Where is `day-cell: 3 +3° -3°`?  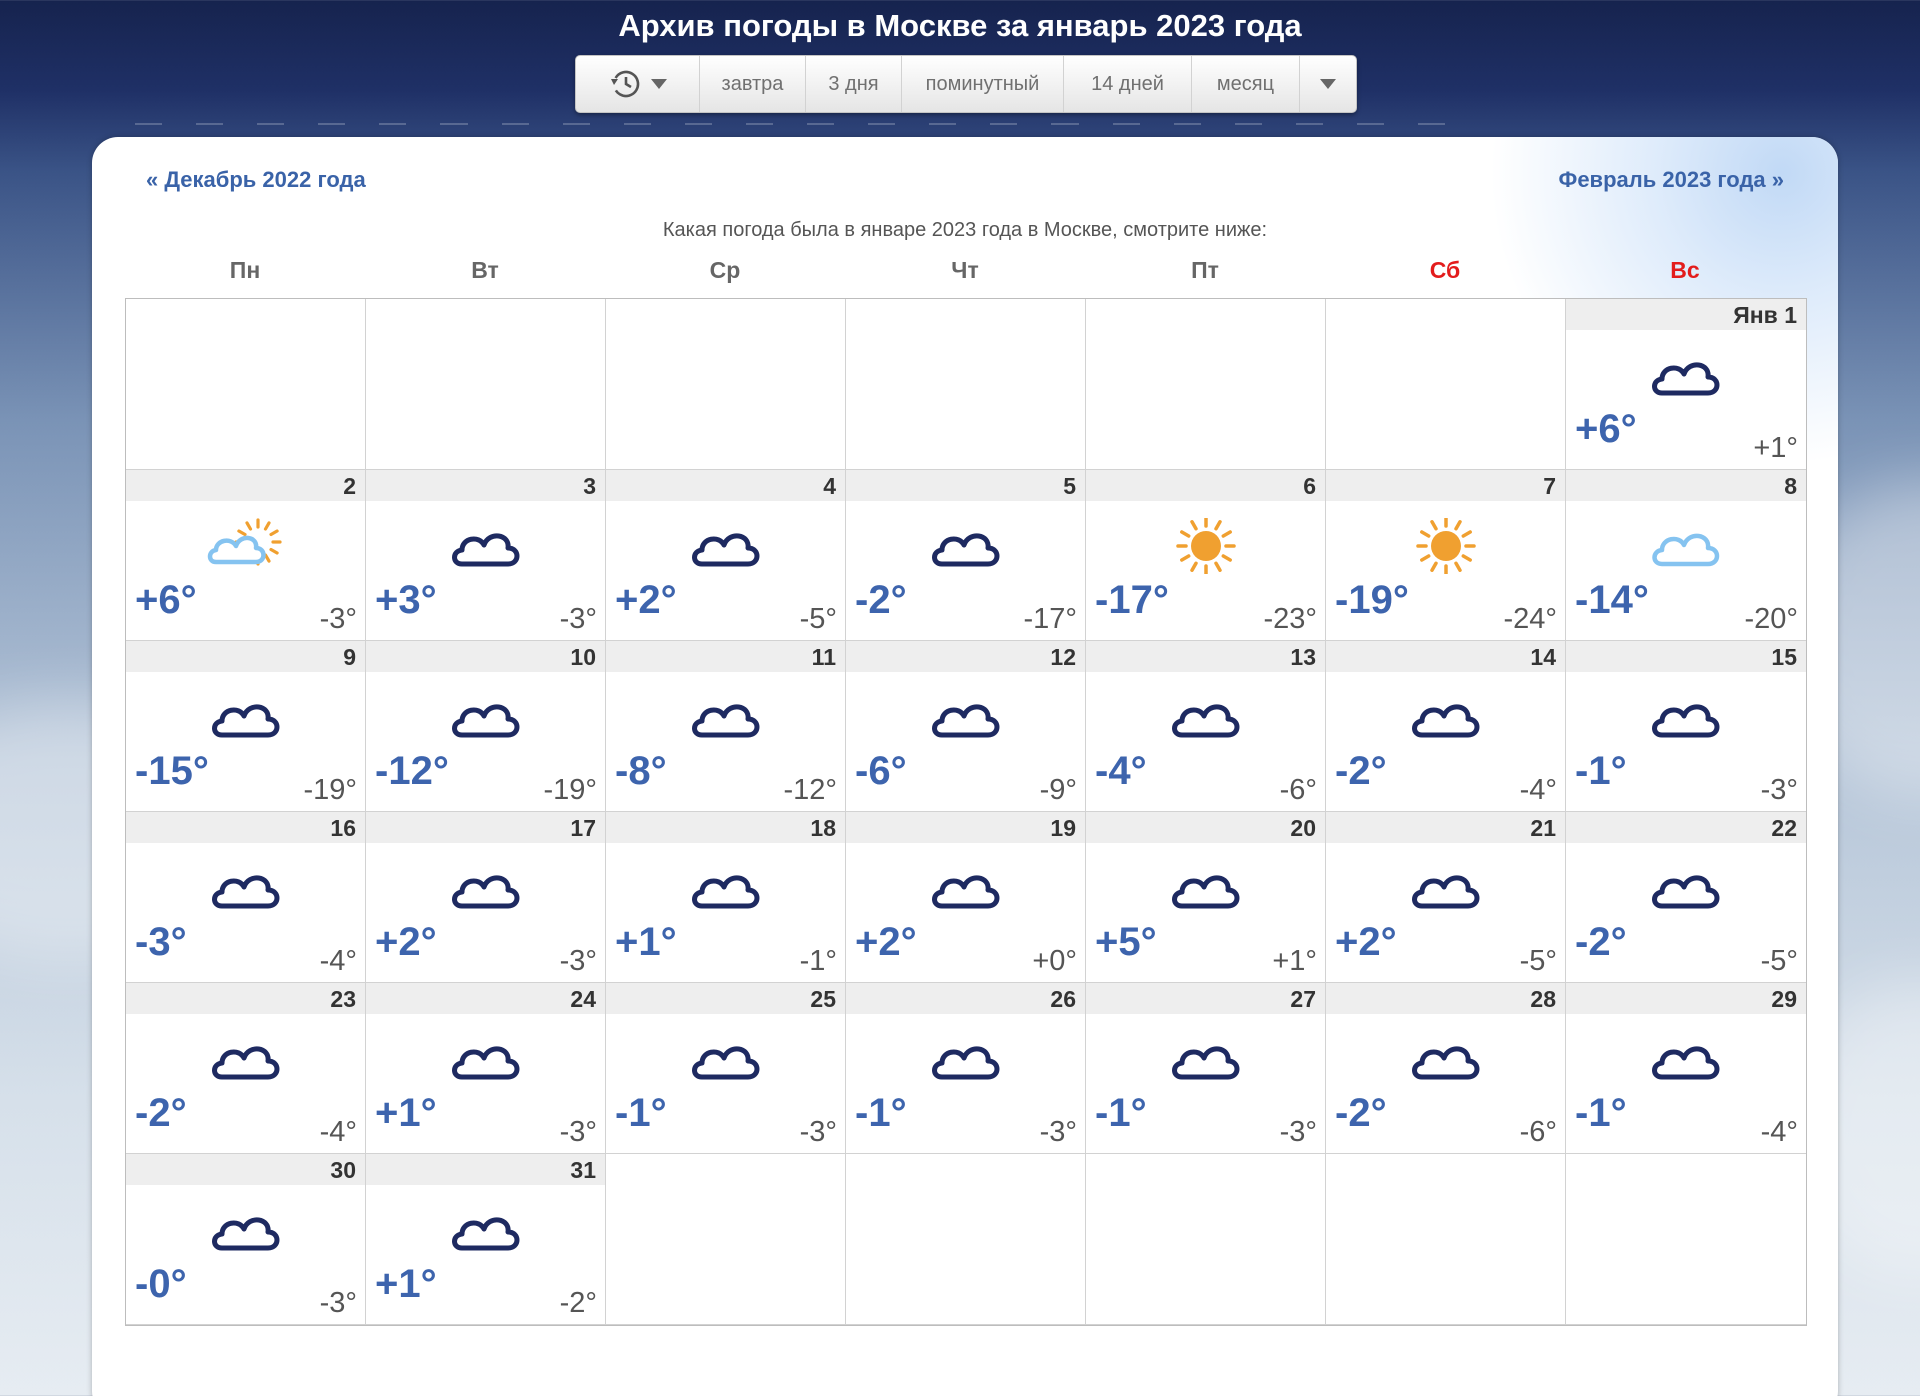 day-cell: 3 +3° -3° is located at coordinates (486, 555).